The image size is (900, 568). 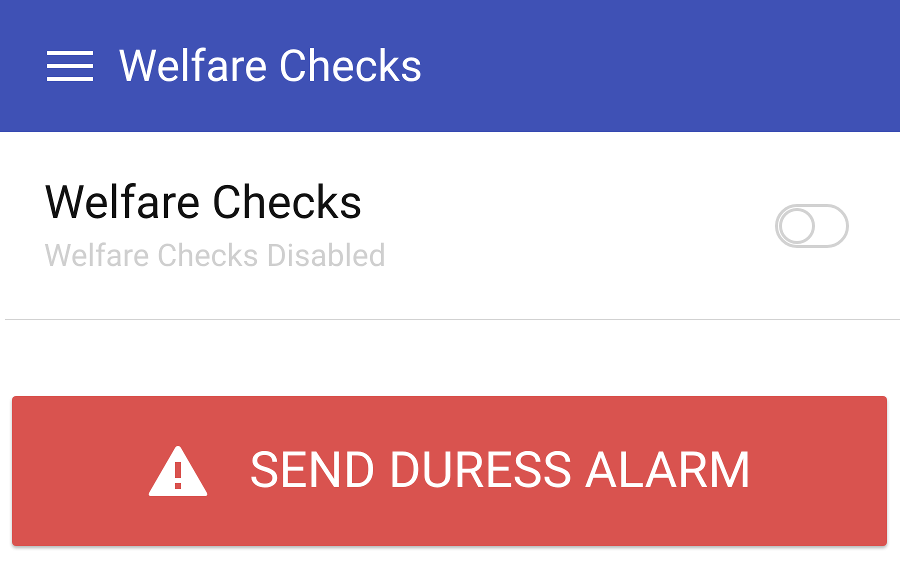 What do you see at coordinates (70, 66) in the screenshot?
I see `menu-icon` at bounding box center [70, 66].